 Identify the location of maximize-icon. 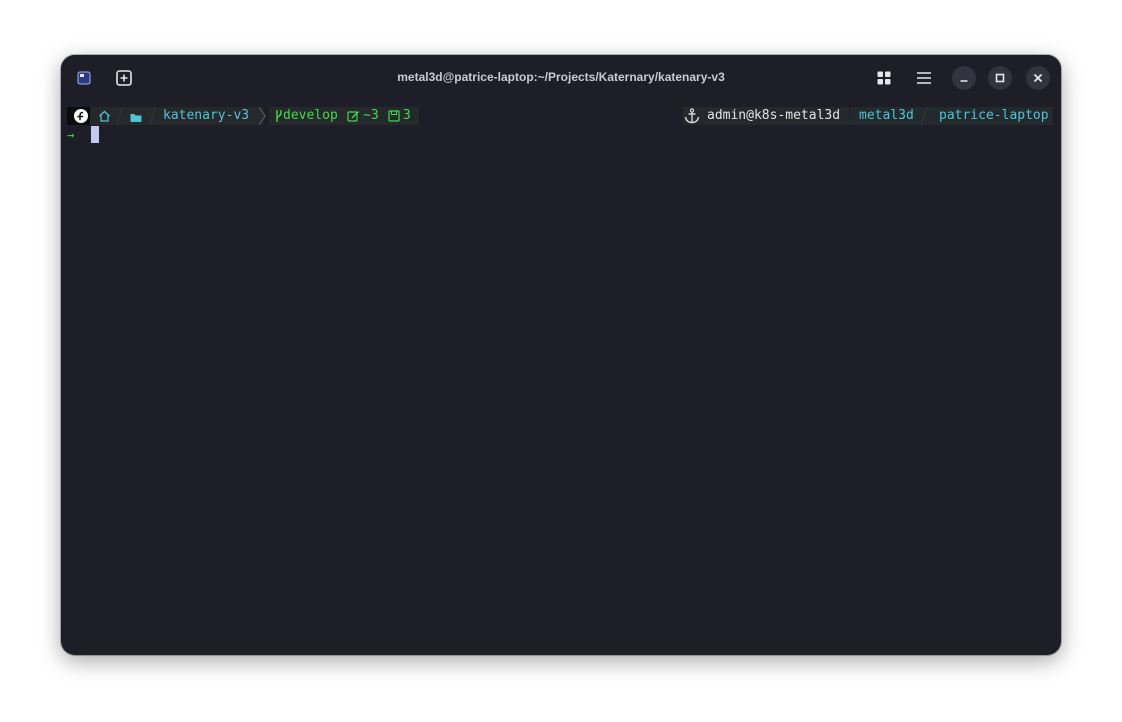
(1000, 78).